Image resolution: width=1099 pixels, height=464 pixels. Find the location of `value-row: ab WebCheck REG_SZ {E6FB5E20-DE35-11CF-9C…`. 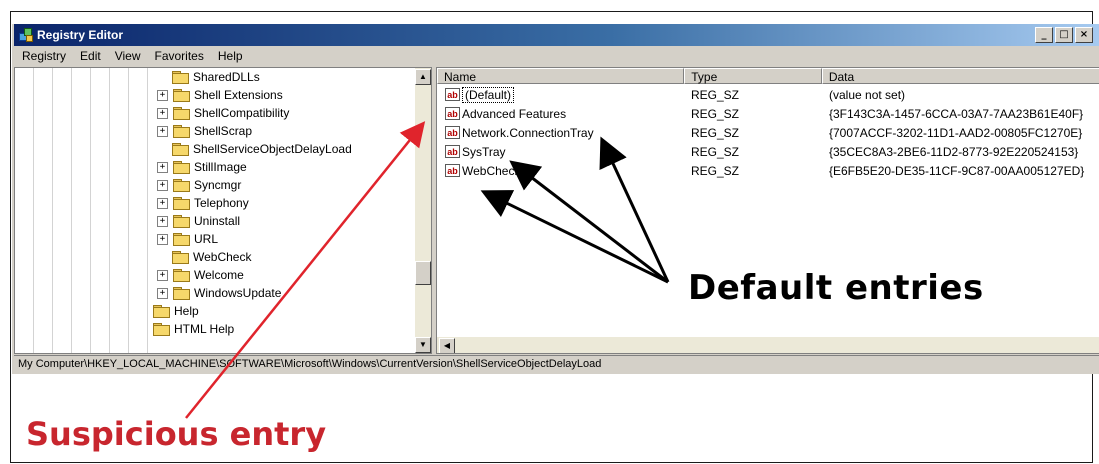

value-row: ab WebCheck REG_SZ {E6FB5E20-DE35-11CF-9C… is located at coordinates (768, 171).